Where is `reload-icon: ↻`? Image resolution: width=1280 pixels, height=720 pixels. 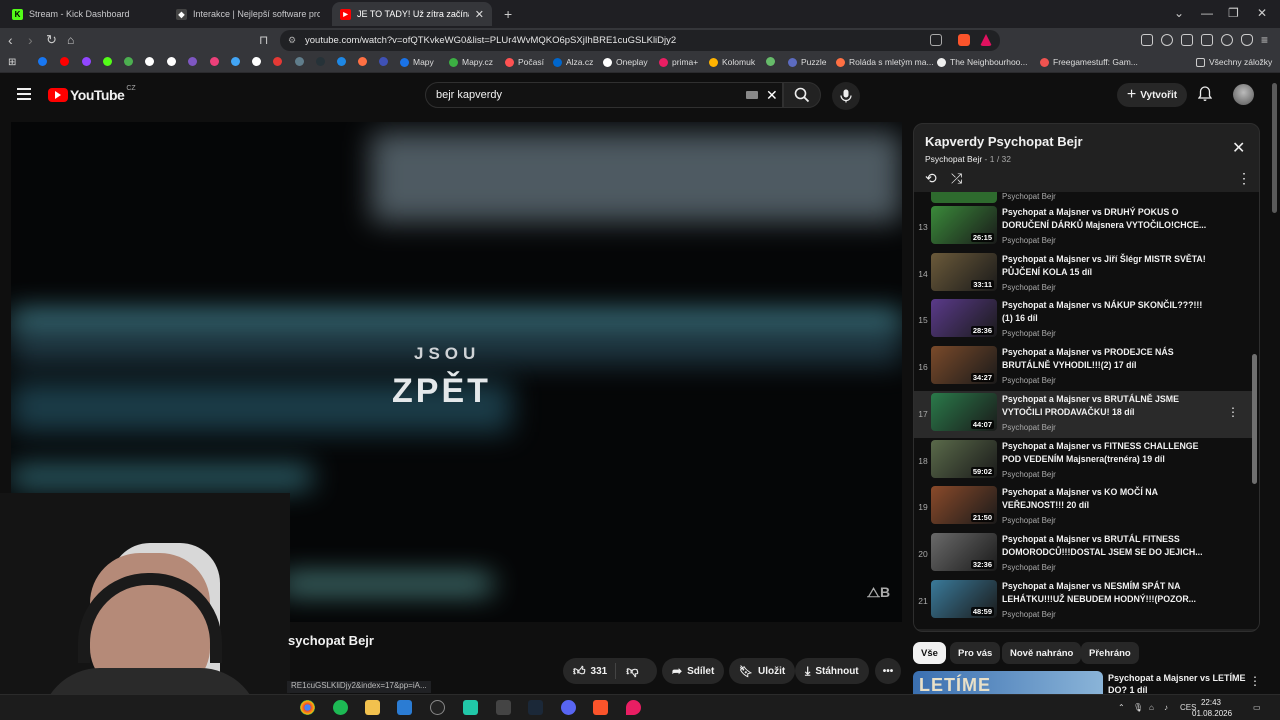
reload-icon: ↻ is located at coordinates (51, 40).